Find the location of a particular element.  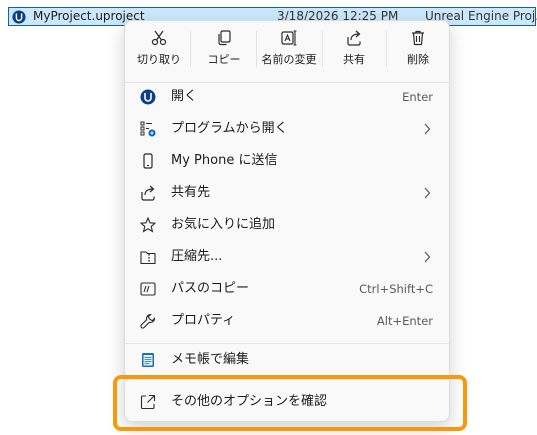

cut-button: 切り取り is located at coordinates (159, 49).